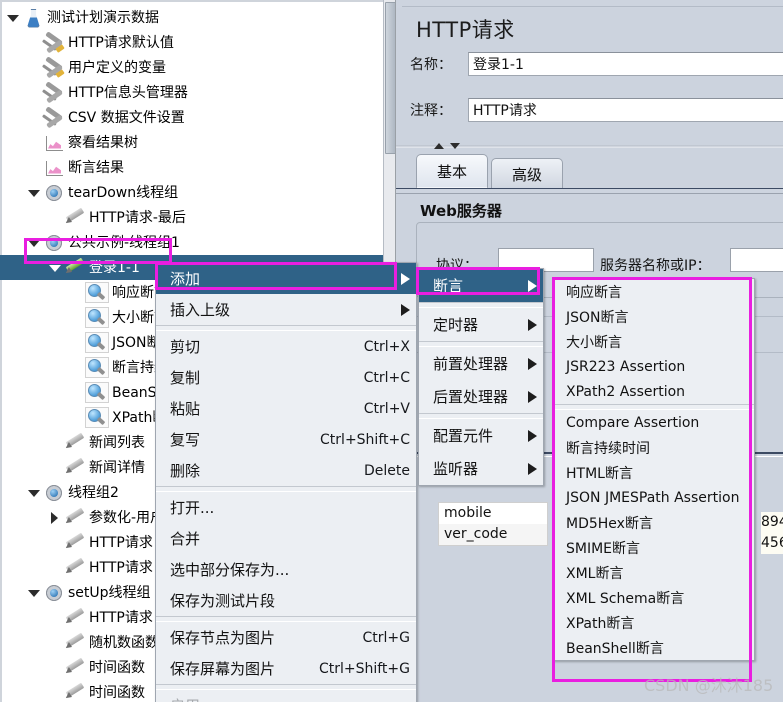  I want to click on submenu_assertion-item-11: XML断言, so click(654, 572).